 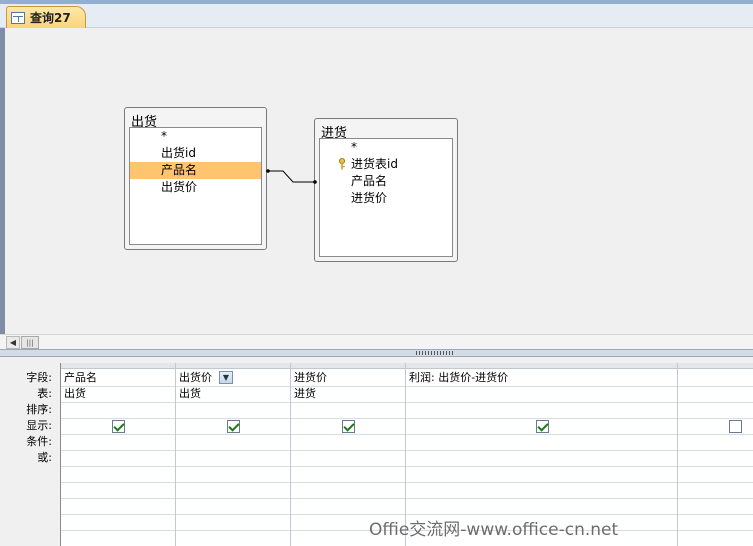 I want to click on pane-splitter, so click(x=376, y=353).